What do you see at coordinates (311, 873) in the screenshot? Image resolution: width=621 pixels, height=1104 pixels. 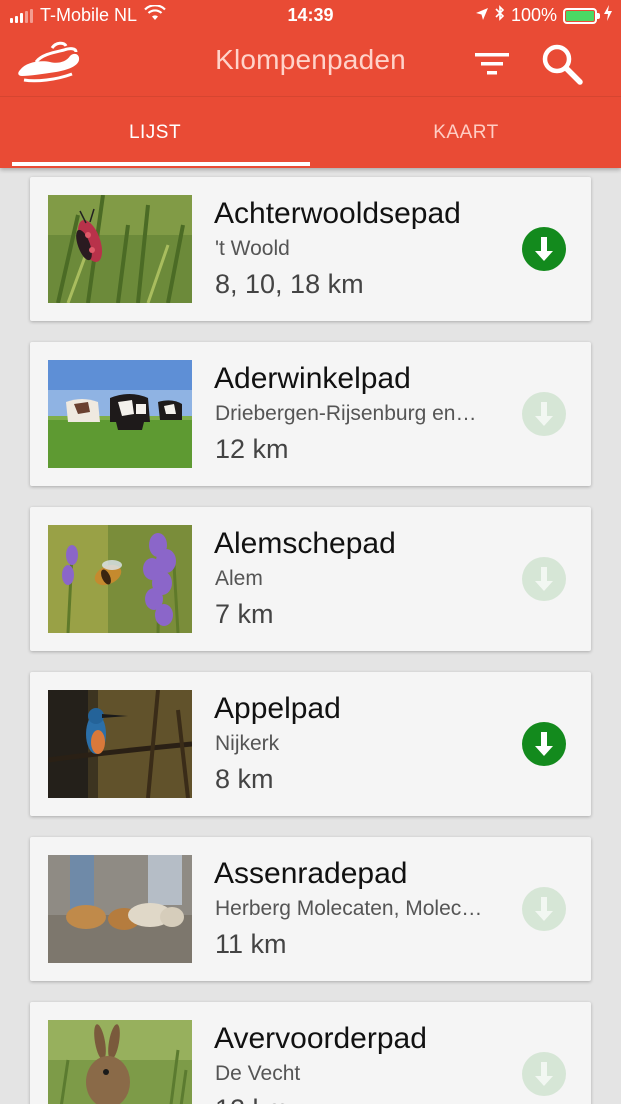 I see `route-name: Assenradepad` at bounding box center [311, 873].